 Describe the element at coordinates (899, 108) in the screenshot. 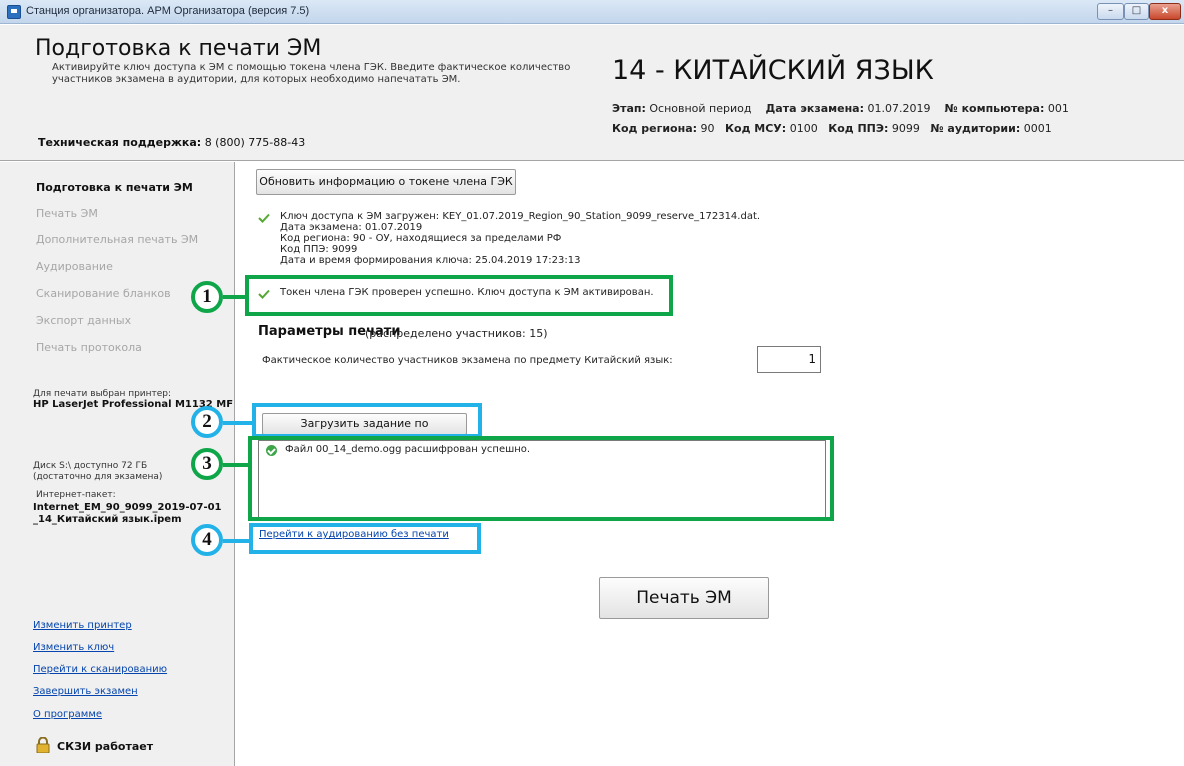

I see `exam-date-value: 01.07.2019` at that location.